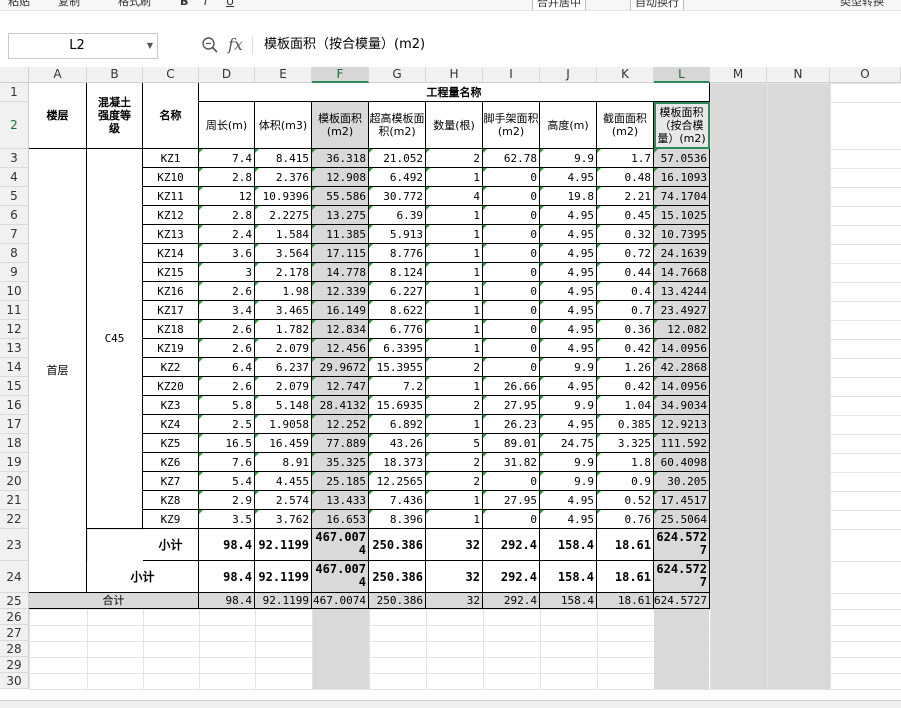 The image size is (901, 708). I want to click on value-cell: 0.385, so click(625, 424).